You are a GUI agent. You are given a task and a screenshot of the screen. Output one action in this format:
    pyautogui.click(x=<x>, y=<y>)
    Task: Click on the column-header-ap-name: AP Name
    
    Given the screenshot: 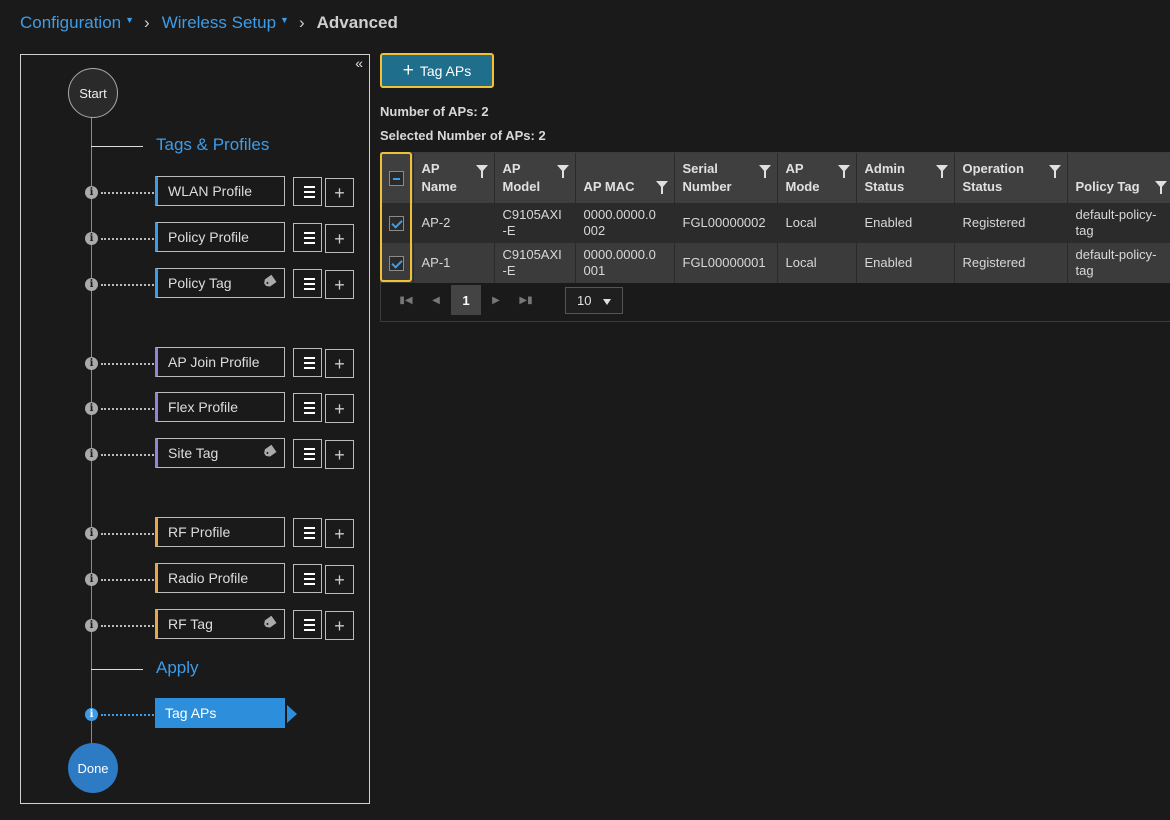 What is the action you would take?
    pyautogui.click(x=454, y=178)
    